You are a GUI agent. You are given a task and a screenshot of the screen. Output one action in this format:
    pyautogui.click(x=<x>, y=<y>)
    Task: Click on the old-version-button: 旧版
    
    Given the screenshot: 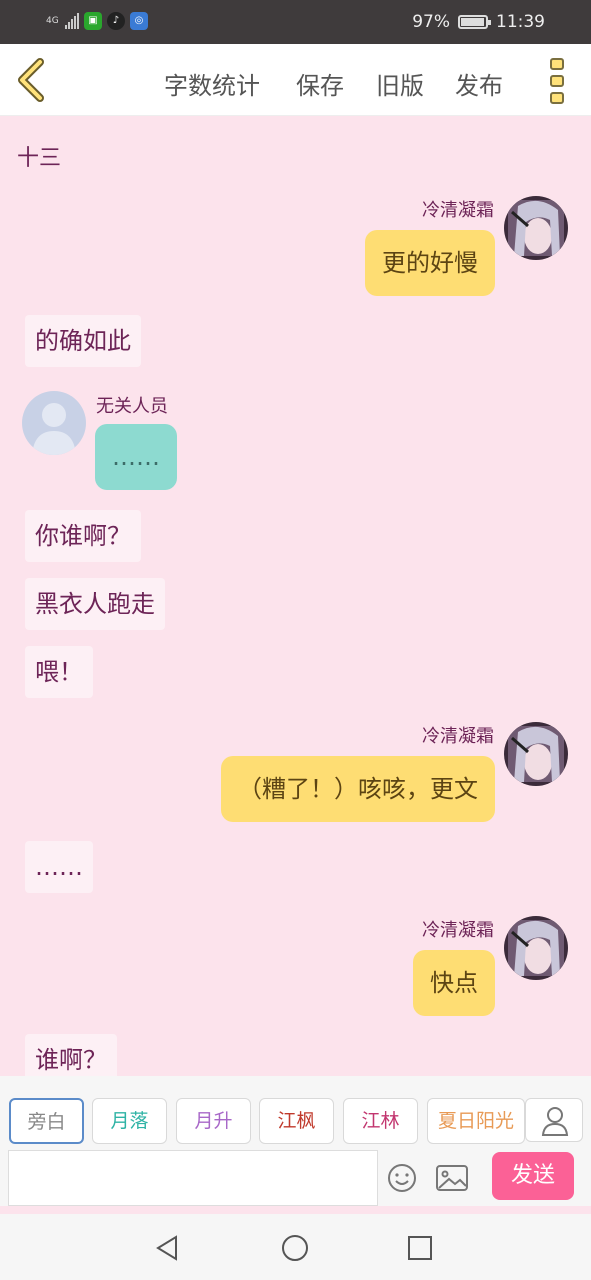 What is the action you would take?
    pyautogui.click(x=400, y=83)
    